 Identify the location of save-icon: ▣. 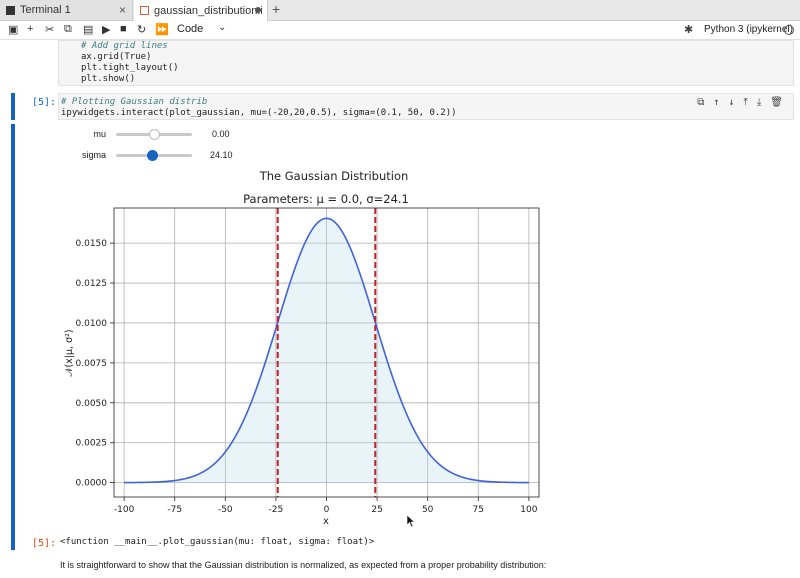
(13, 29).